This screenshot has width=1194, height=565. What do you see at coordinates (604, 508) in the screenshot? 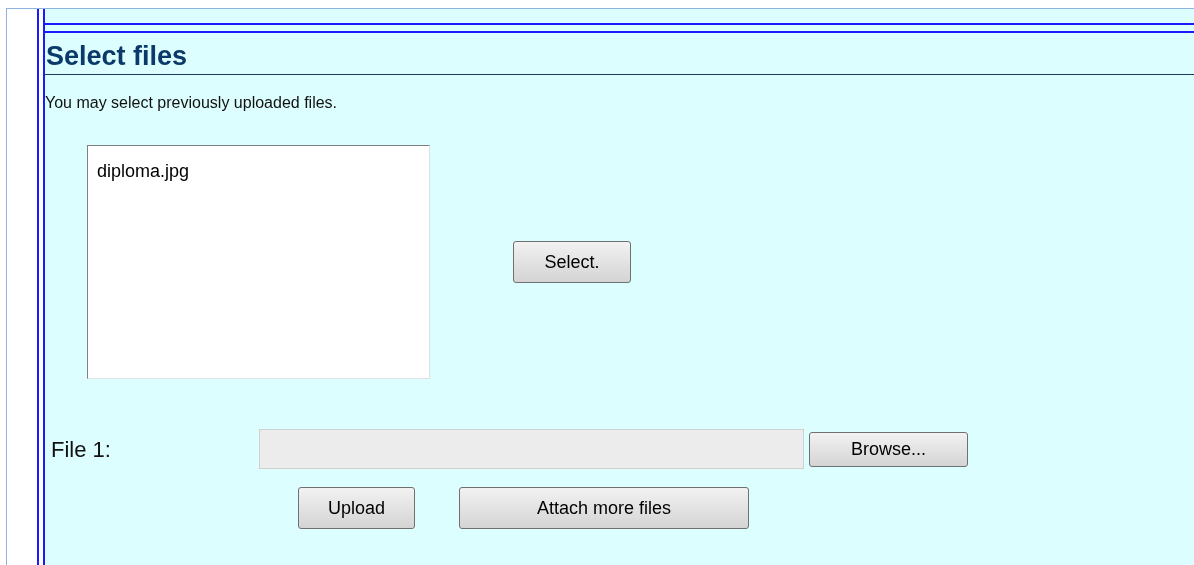
I see `attach-files-button: Attach more files` at bounding box center [604, 508].